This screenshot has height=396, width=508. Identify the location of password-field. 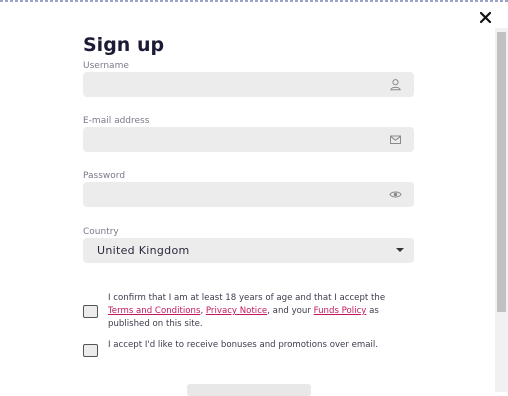
(248, 194).